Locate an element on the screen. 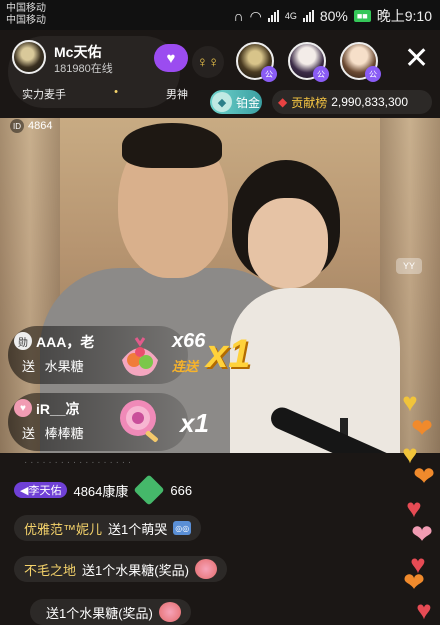  wifi-icon: ◠ is located at coordinates (255, 15).